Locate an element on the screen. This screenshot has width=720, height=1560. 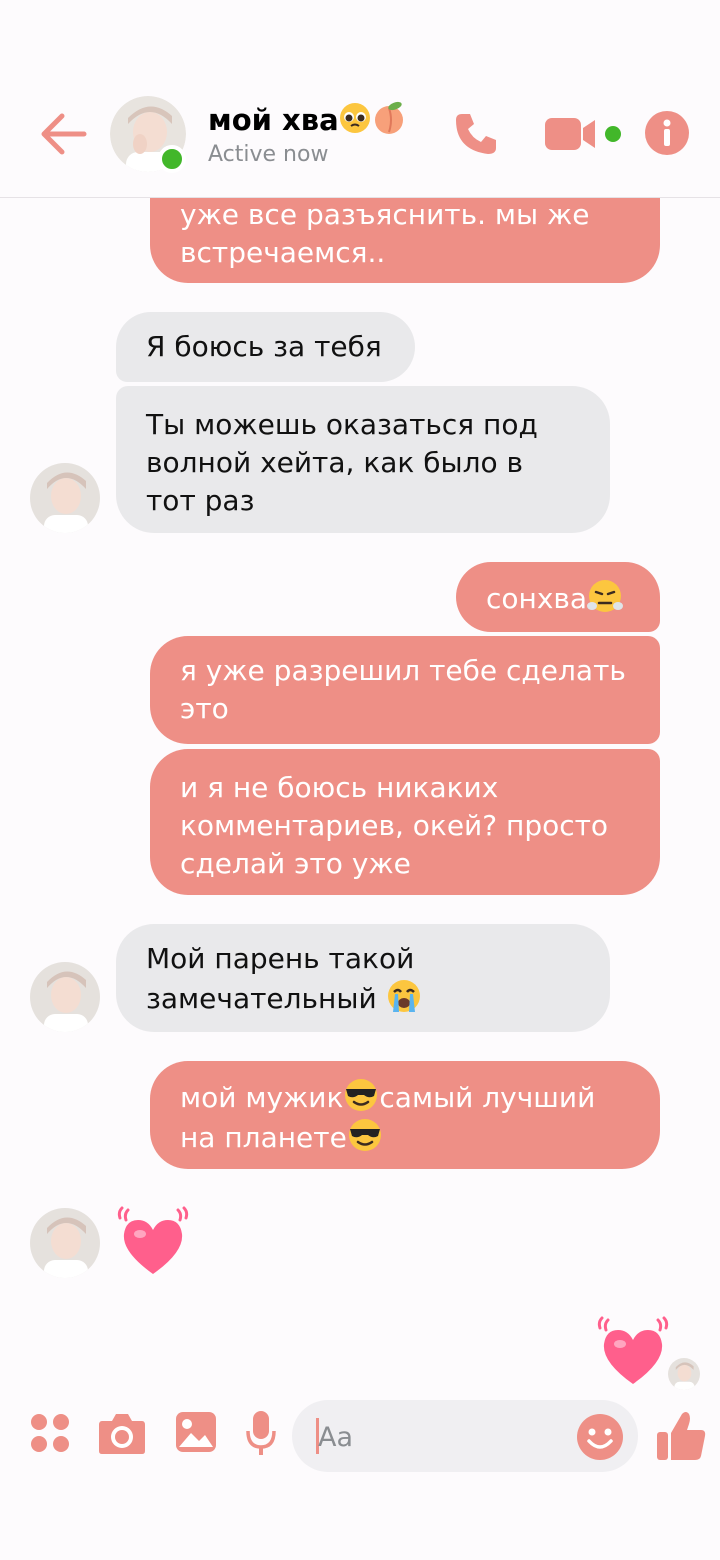
phone-icon is located at coordinates (476, 134).